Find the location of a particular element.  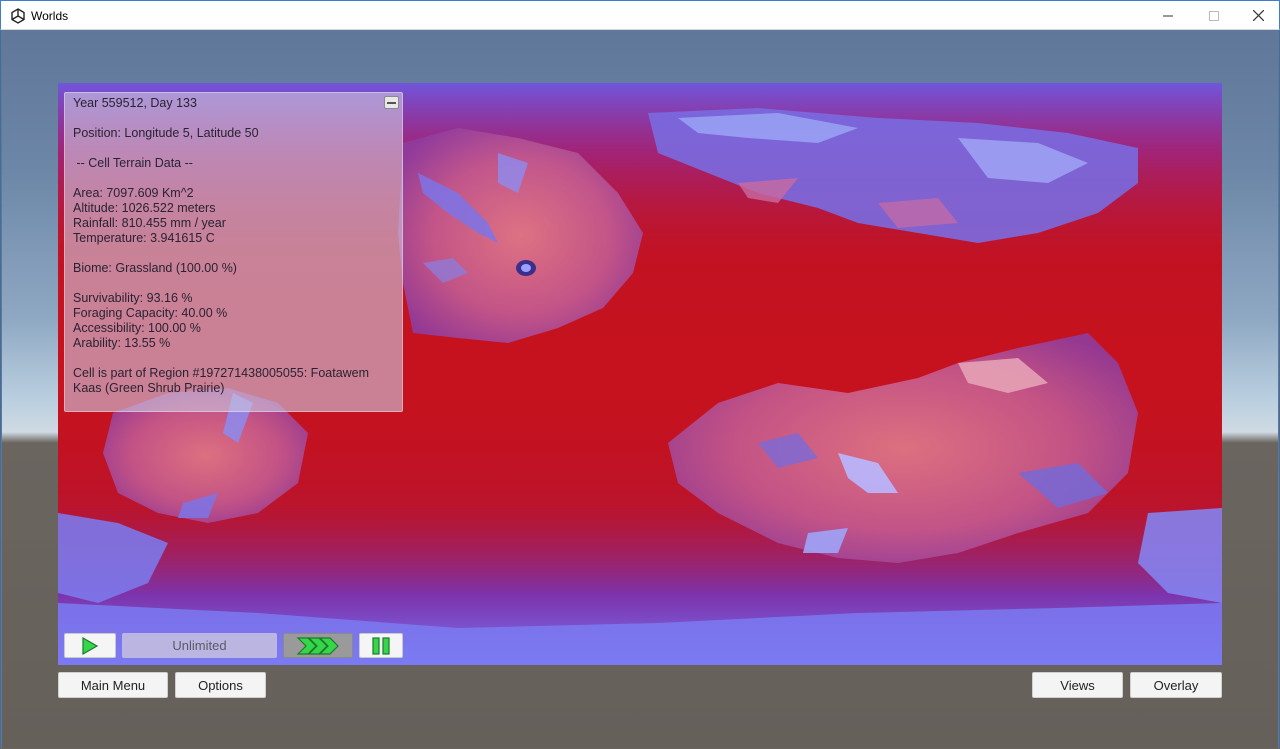

biome-label: Biome: Grassland (100.00 %) is located at coordinates (155, 268).